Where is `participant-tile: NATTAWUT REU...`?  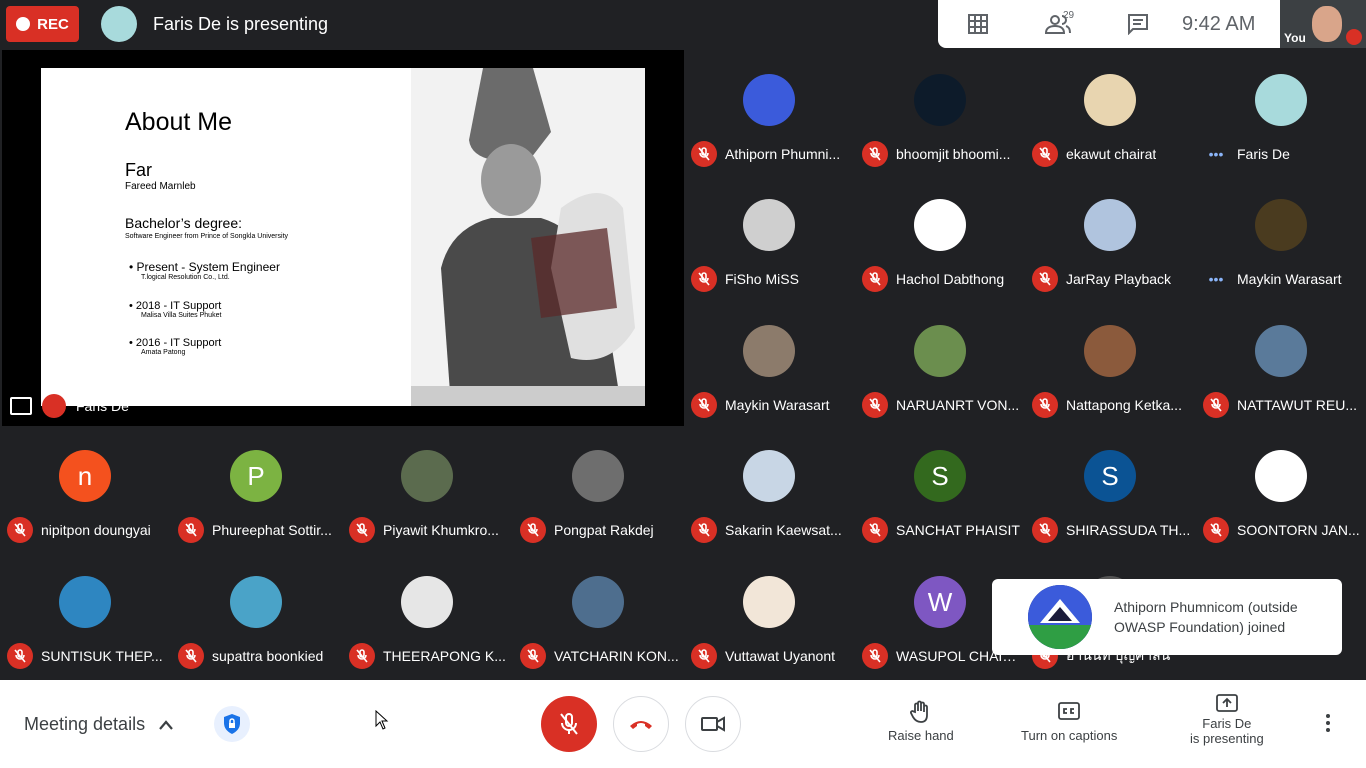
participant-tile: NATTAWUT REU... is located at coordinates (1281, 363).